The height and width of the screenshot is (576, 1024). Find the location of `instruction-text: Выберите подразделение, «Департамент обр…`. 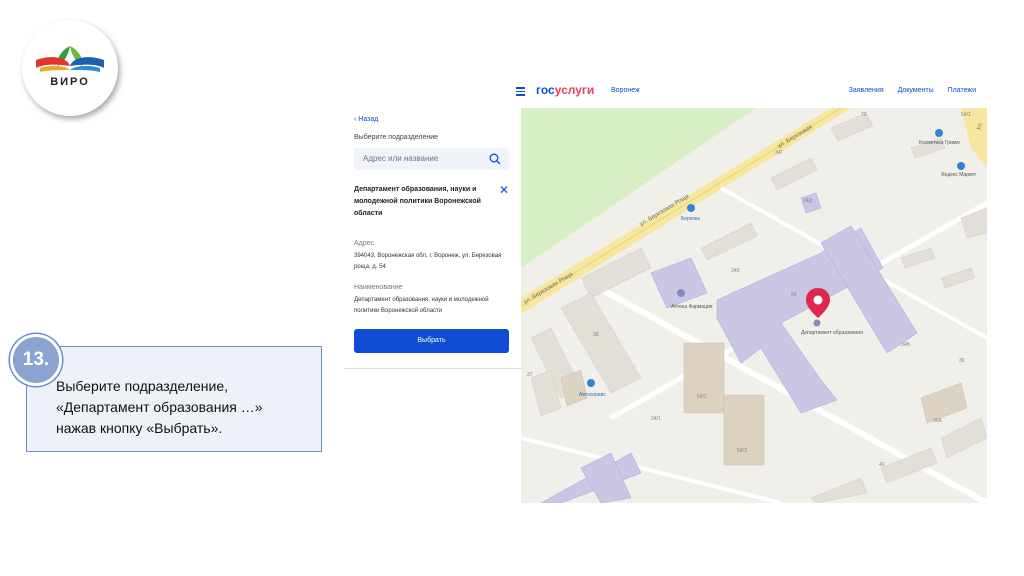

instruction-text: Выберите подразделение, «Департамент обр… is located at coordinates (186, 407).